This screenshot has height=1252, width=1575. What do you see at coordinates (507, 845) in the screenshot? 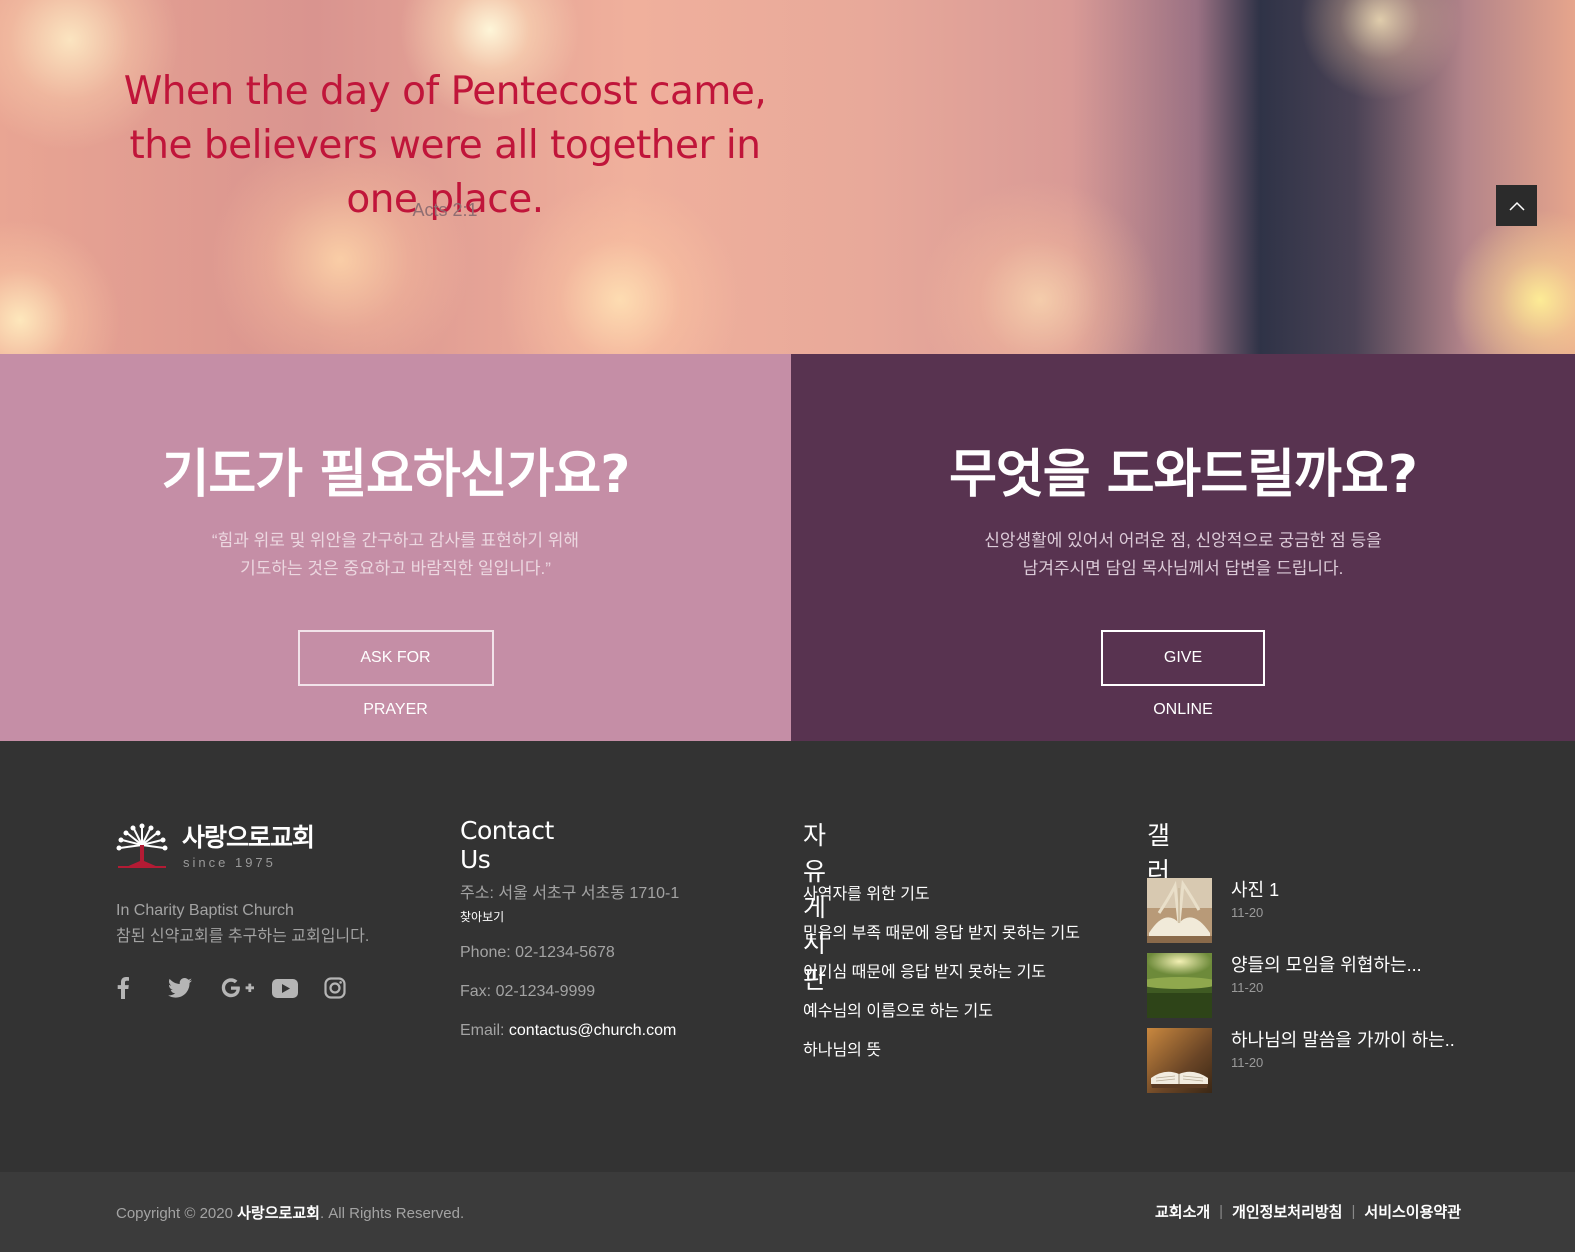
I see `contact-title: Contact Us` at bounding box center [507, 845].